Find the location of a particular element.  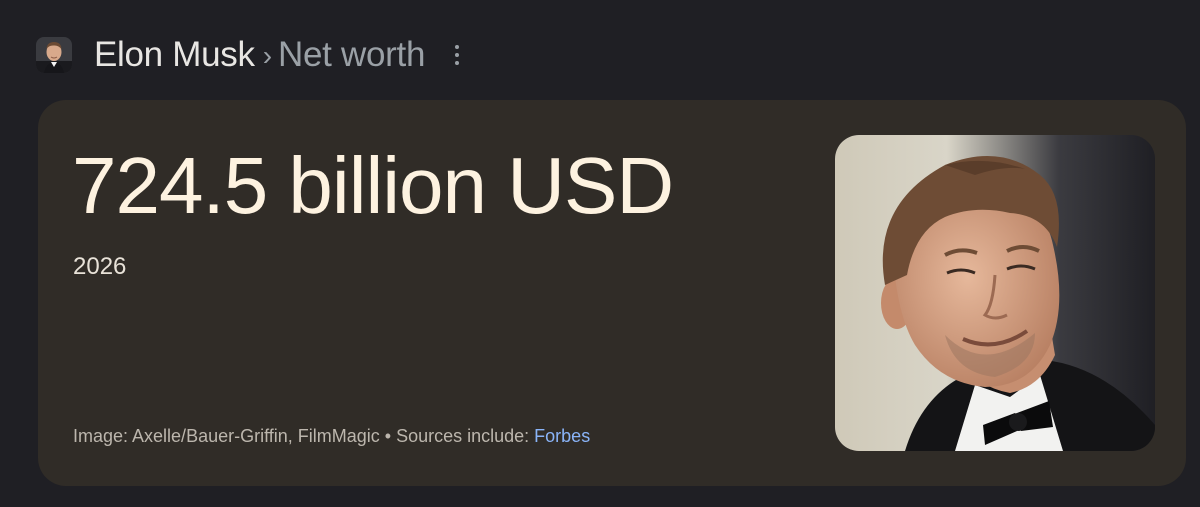

forbes-source-link: Forbes is located at coordinates (562, 436).